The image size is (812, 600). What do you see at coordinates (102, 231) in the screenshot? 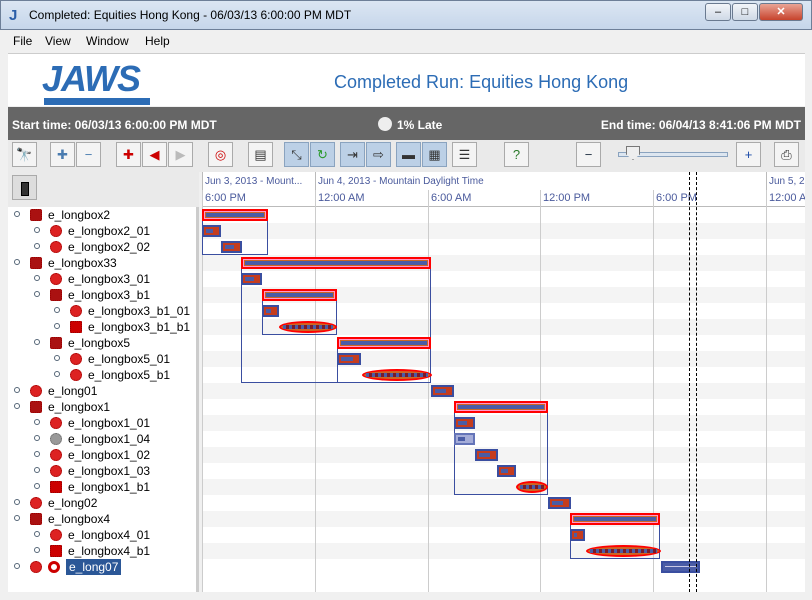
I see `tree-item: e_longbox2_01` at bounding box center [102, 231].